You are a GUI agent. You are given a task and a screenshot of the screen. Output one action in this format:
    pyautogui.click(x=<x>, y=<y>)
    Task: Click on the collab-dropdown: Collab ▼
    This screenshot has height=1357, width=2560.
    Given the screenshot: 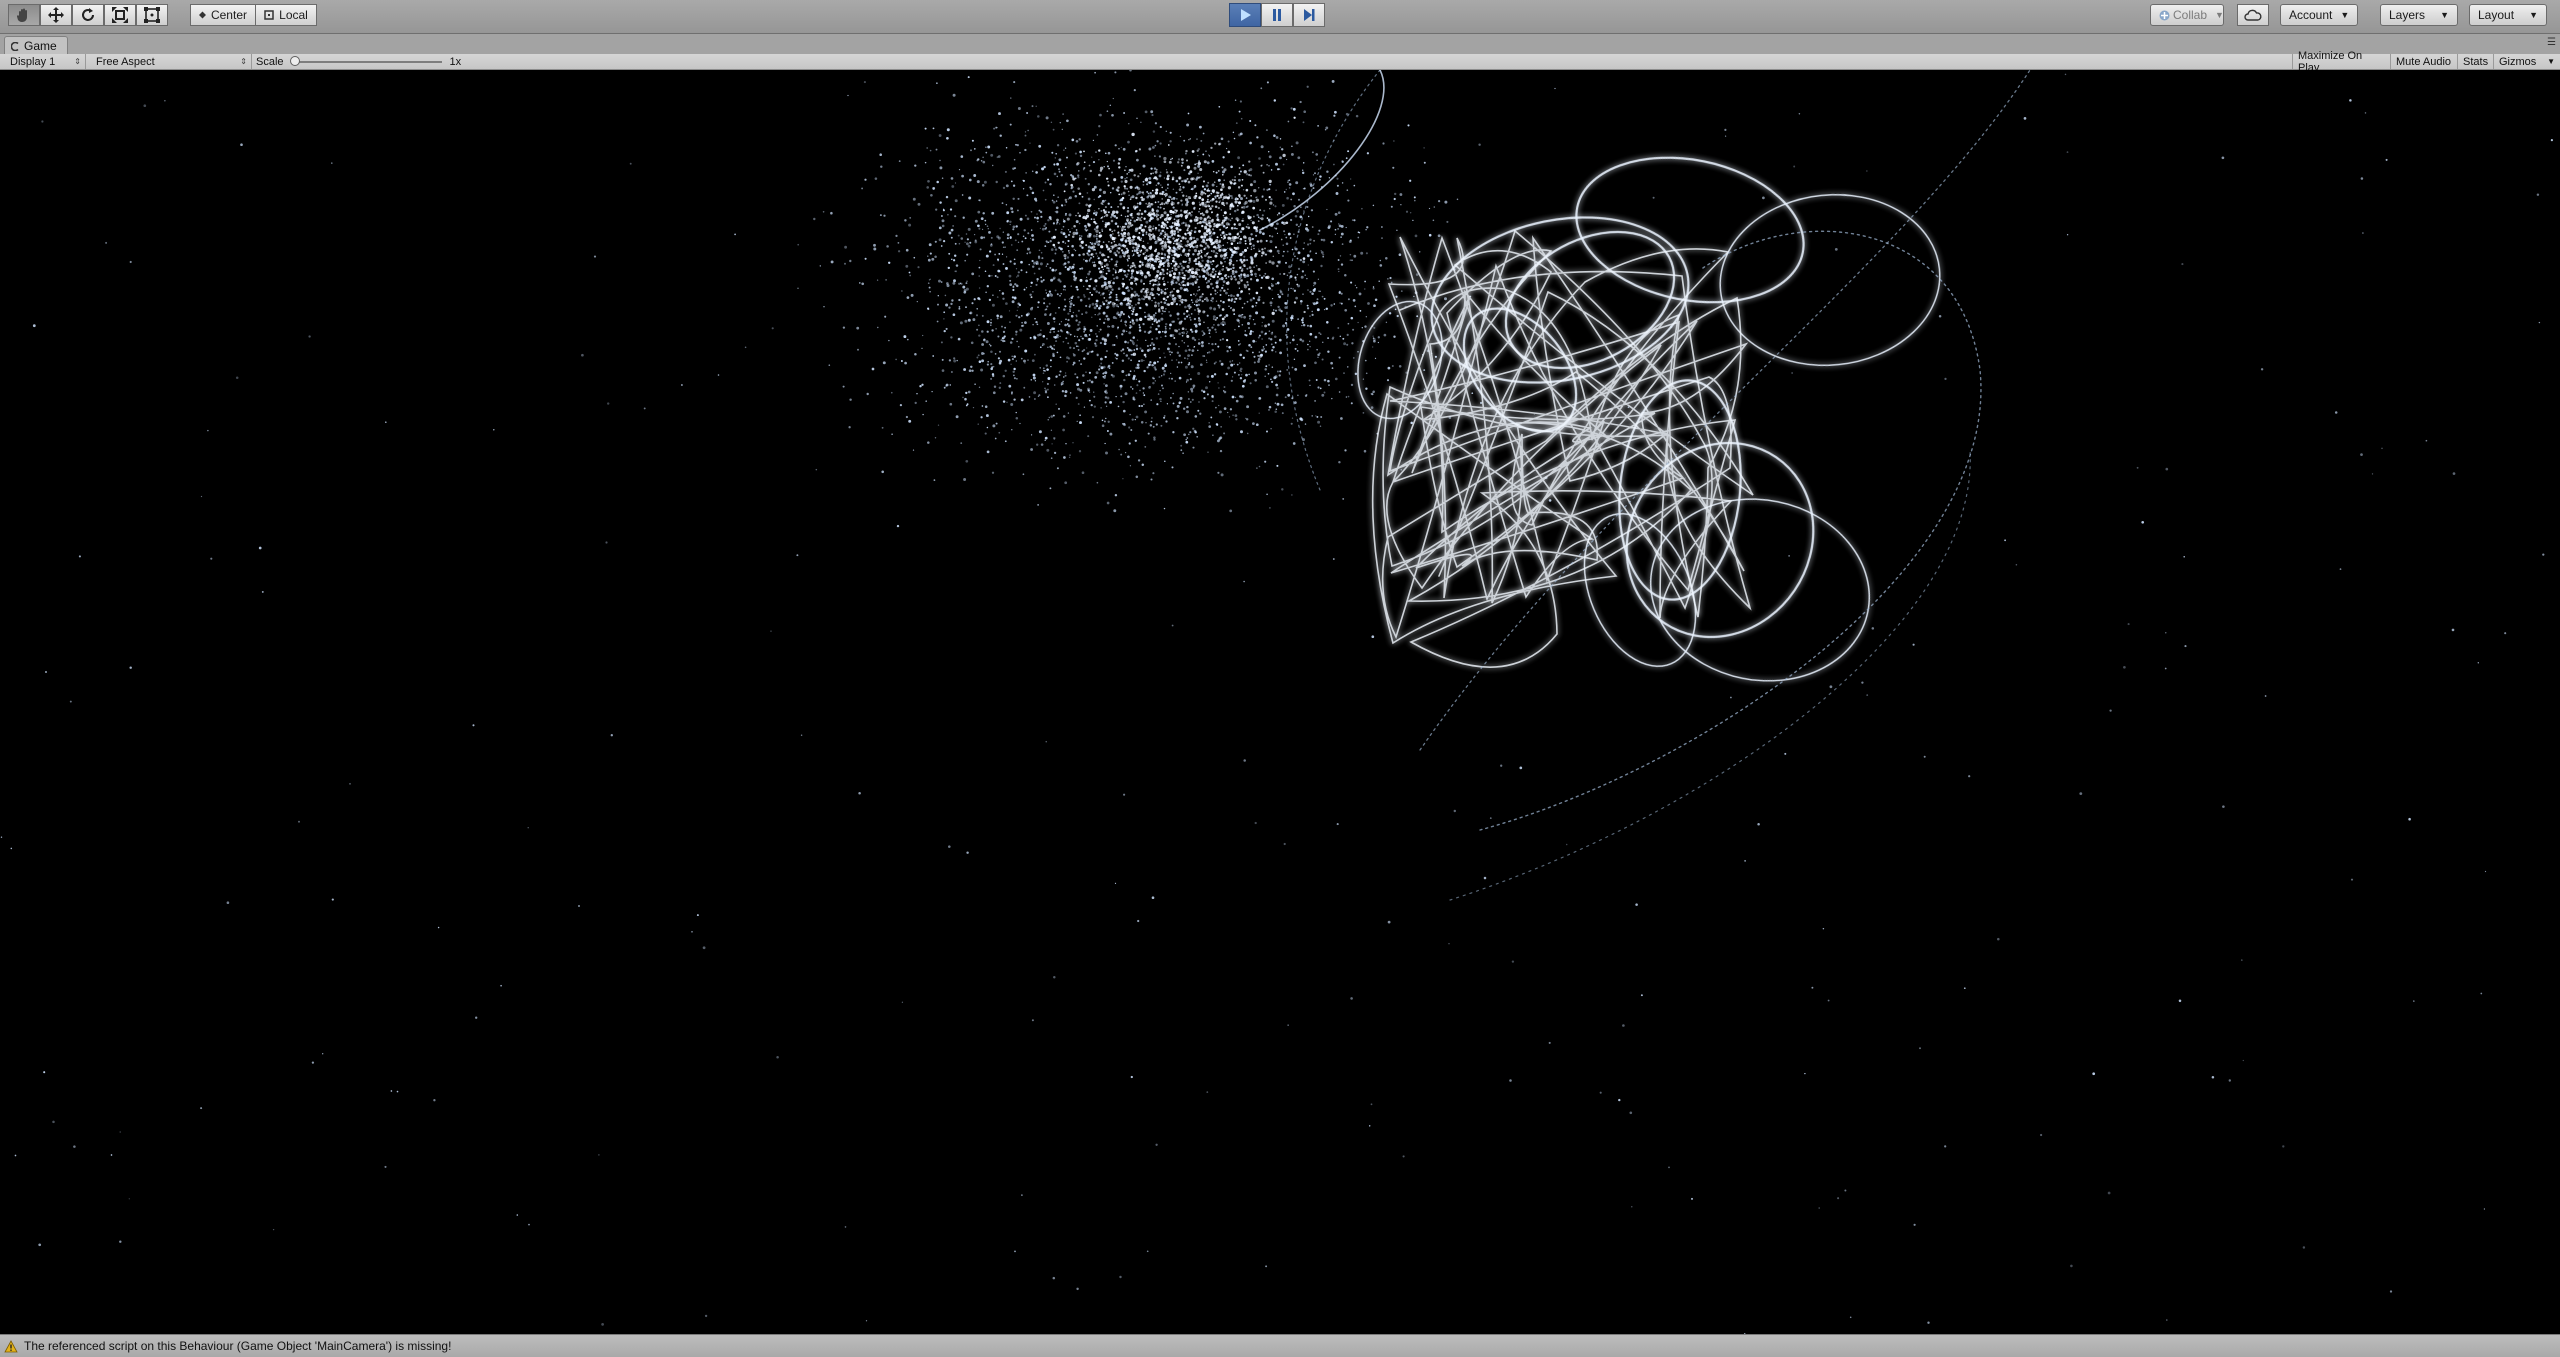 What is the action you would take?
    pyautogui.click(x=2187, y=15)
    